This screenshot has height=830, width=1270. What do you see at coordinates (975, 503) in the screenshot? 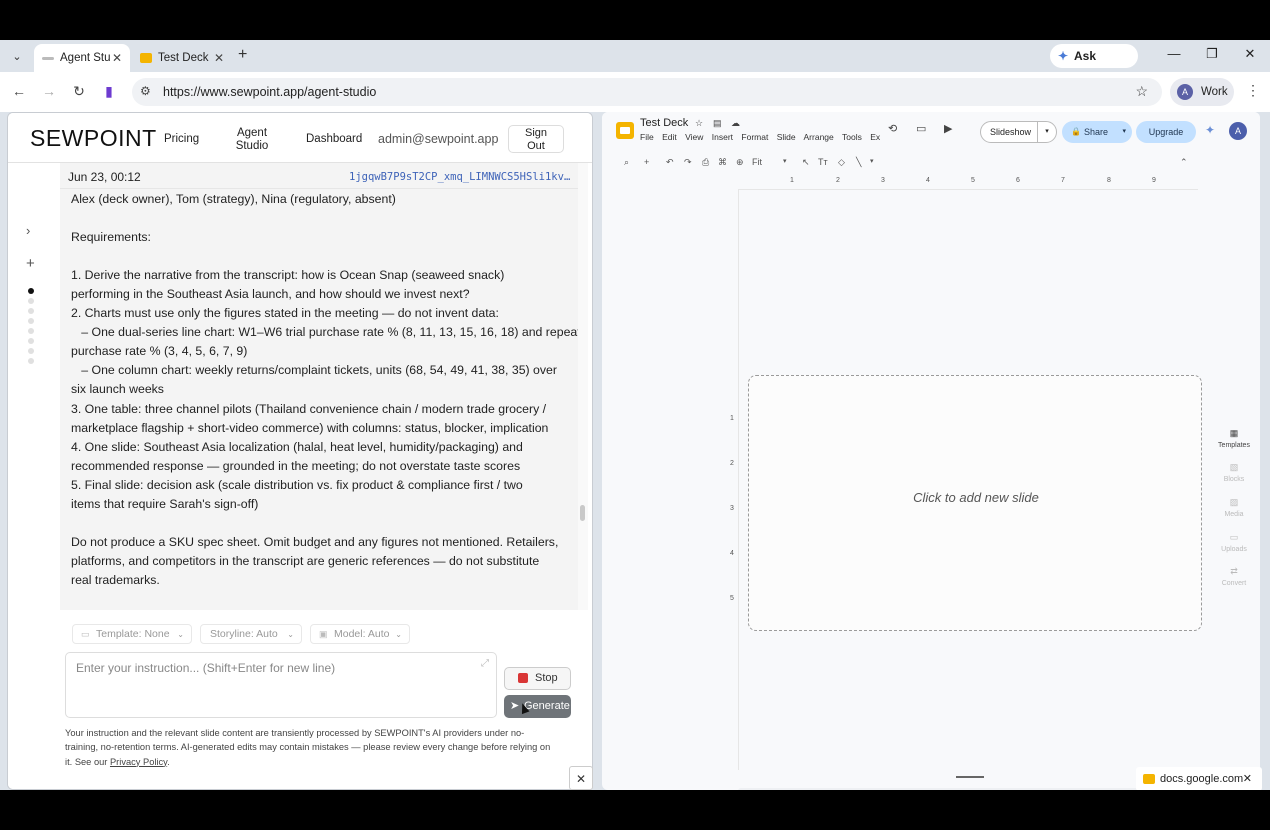
I see `add-slide-placeholder: Click to add new slide` at bounding box center [975, 503].